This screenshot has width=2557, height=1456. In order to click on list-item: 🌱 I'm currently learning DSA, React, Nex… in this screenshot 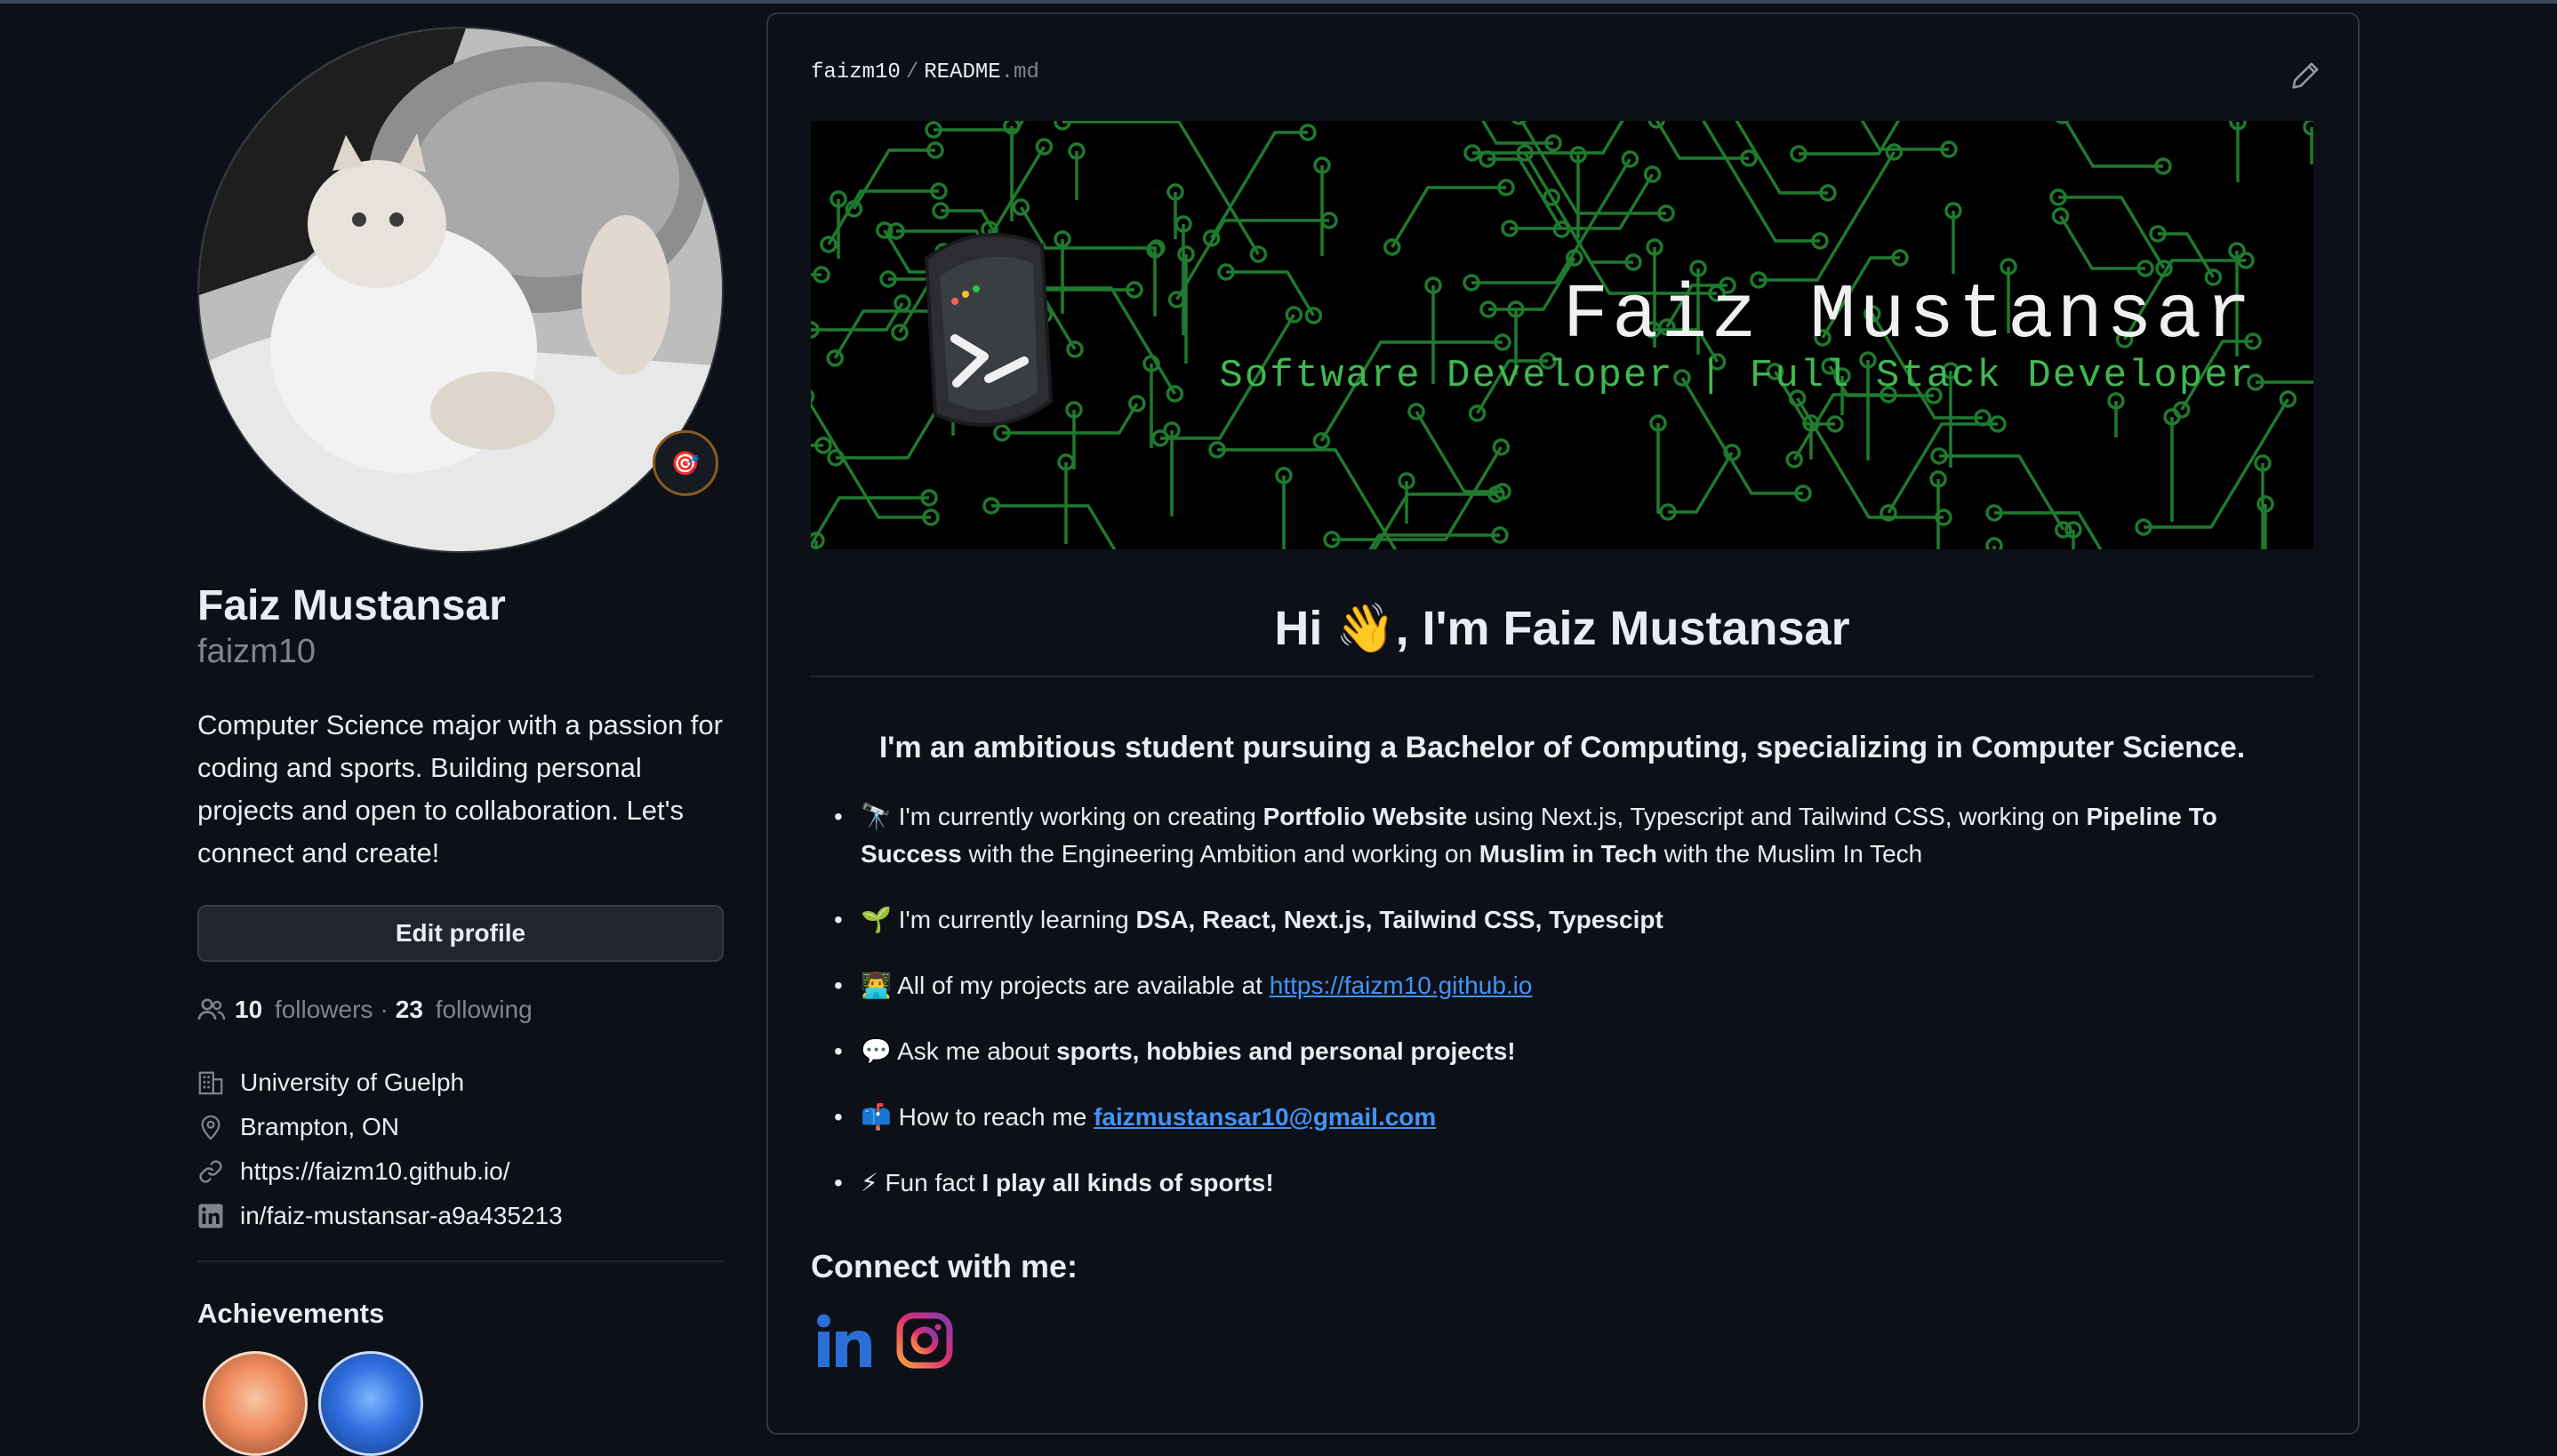, I will do `click(1544, 920)`.